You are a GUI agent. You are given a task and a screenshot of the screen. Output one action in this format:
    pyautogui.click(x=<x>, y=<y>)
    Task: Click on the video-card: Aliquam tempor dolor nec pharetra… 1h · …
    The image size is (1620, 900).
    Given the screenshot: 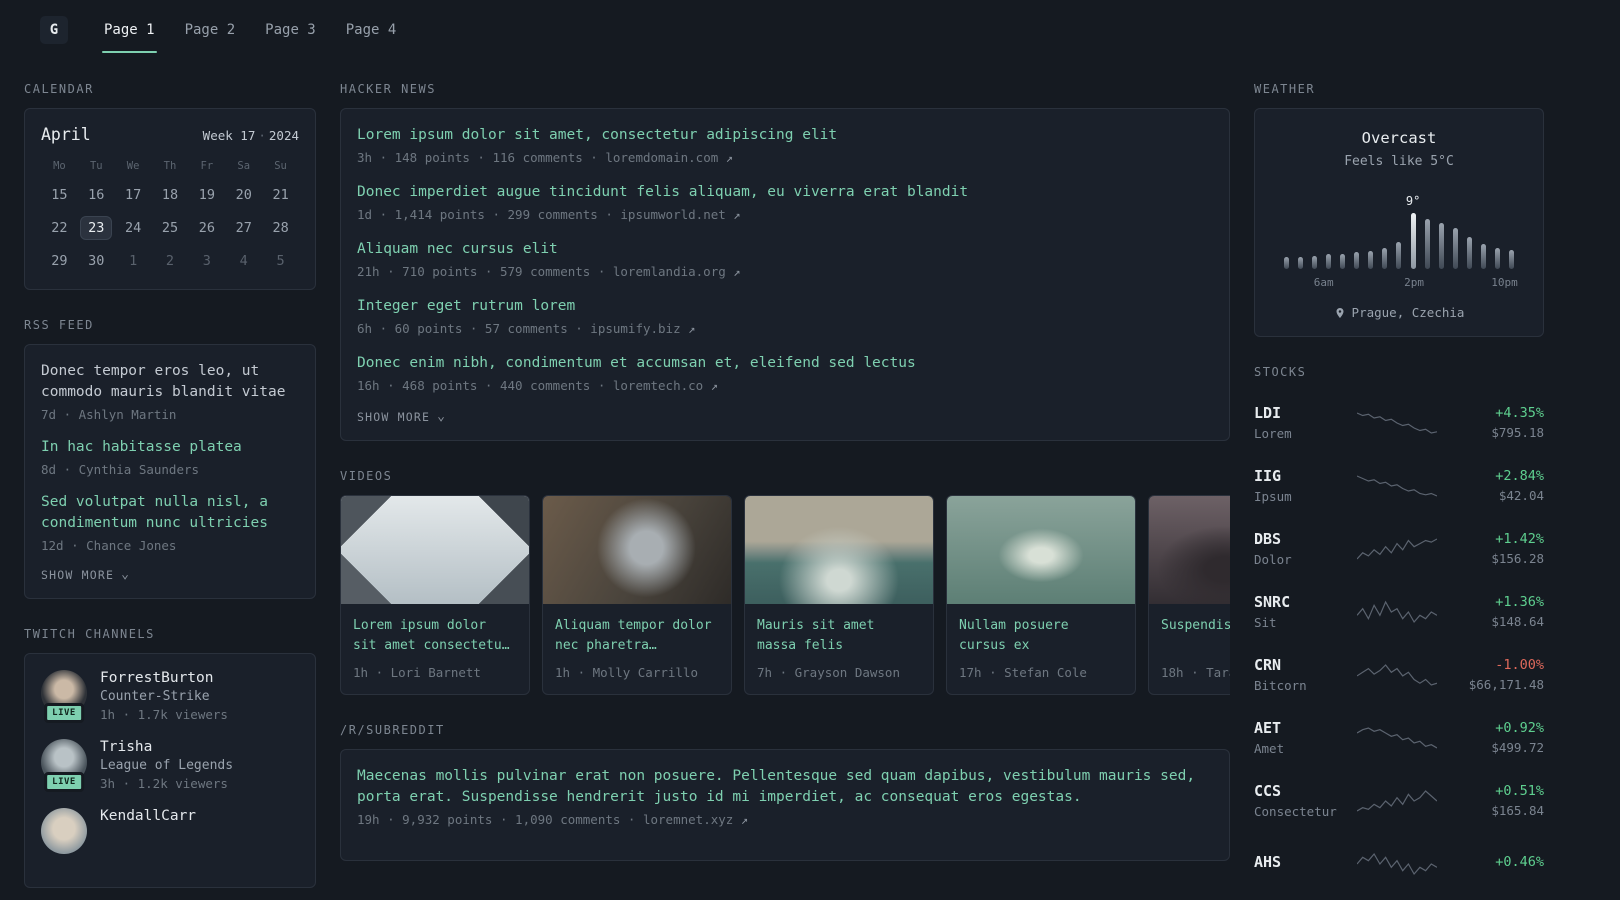 What is the action you would take?
    pyautogui.click(x=637, y=595)
    